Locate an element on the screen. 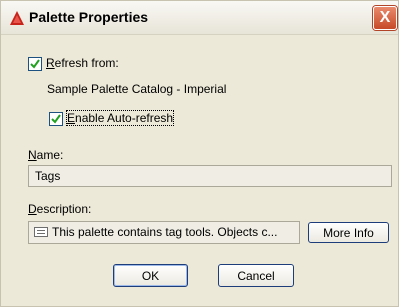 This screenshot has height=307, width=399. close-icon: X is located at coordinates (385, 17).